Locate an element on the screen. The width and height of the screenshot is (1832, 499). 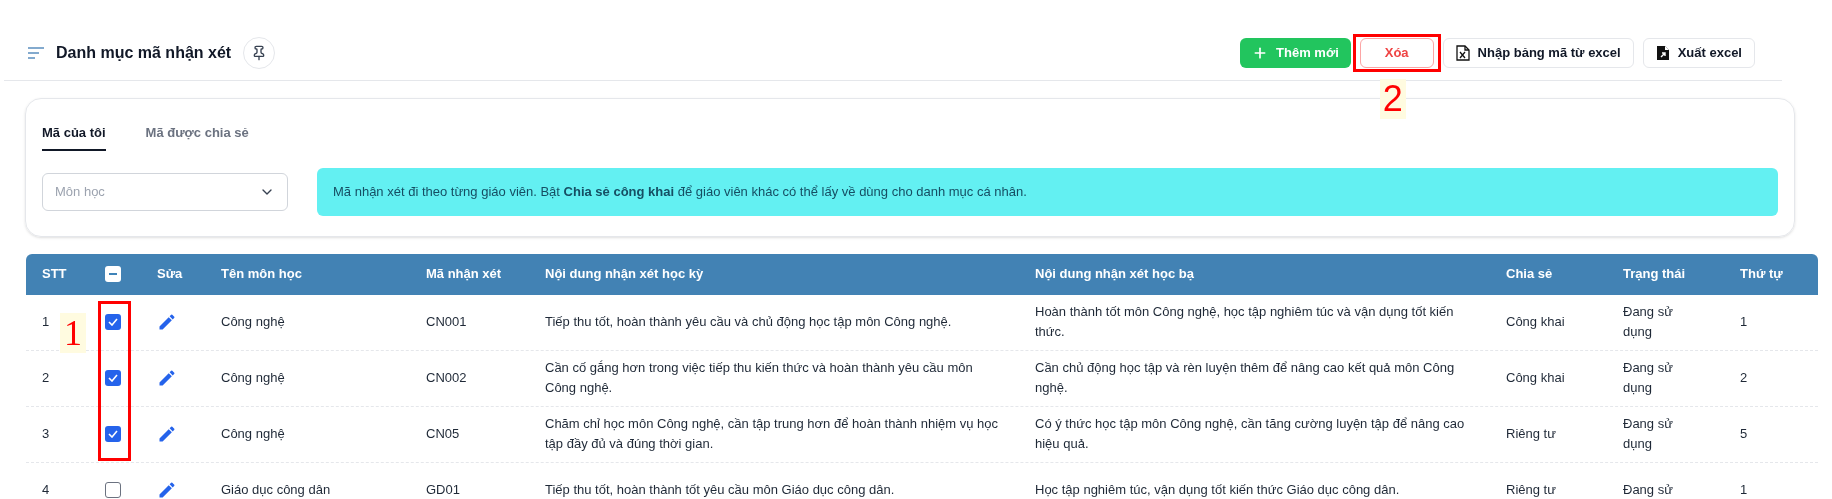
column-header: Nội dung nhận xét học bạ is located at coordinates (1114, 274).